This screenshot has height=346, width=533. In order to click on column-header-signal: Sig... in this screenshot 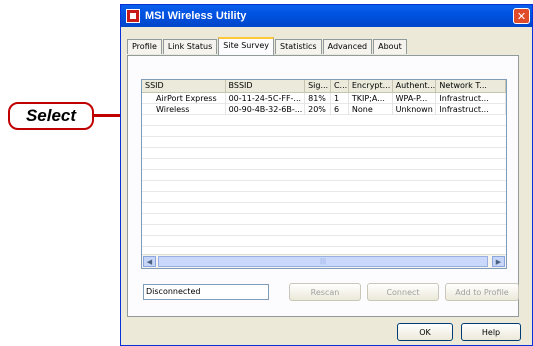, I will do `click(318, 86)`.